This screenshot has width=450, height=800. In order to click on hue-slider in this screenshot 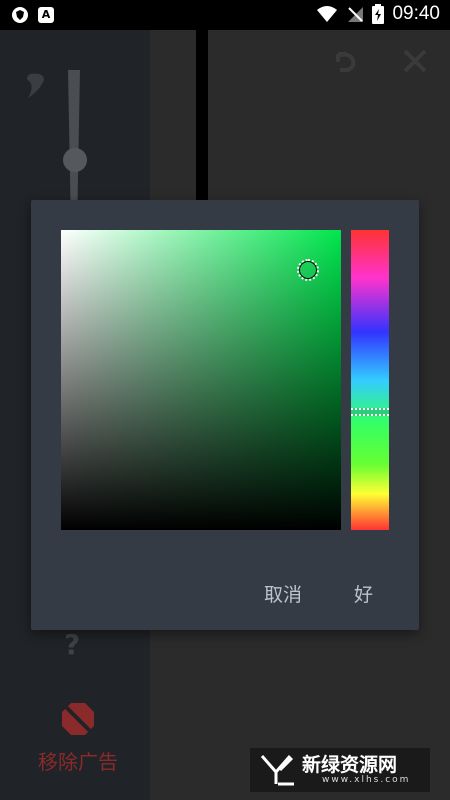, I will do `click(370, 380)`.